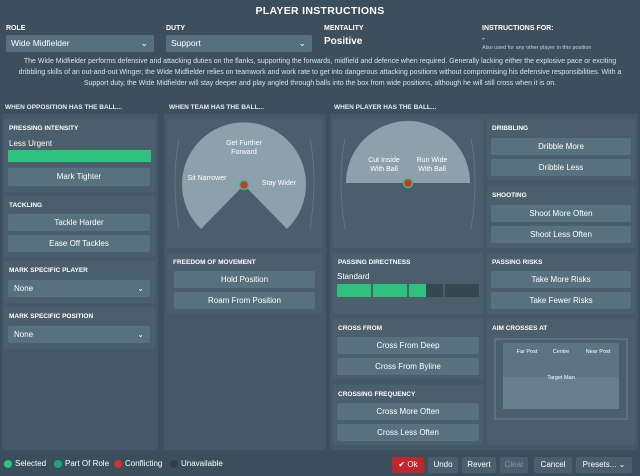  Describe the element at coordinates (374, 262) in the screenshot. I see `passing-directness-title: PASSING DIRECTNESS` at that location.